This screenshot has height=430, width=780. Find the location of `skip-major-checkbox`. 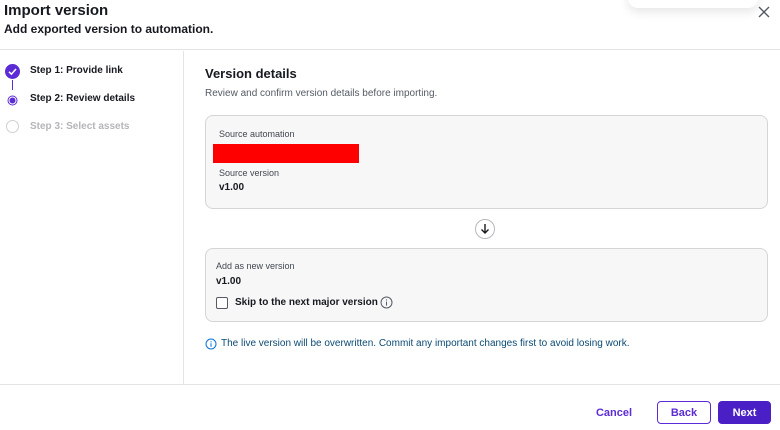

skip-major-checkbox is located at coordinates (222, 303).